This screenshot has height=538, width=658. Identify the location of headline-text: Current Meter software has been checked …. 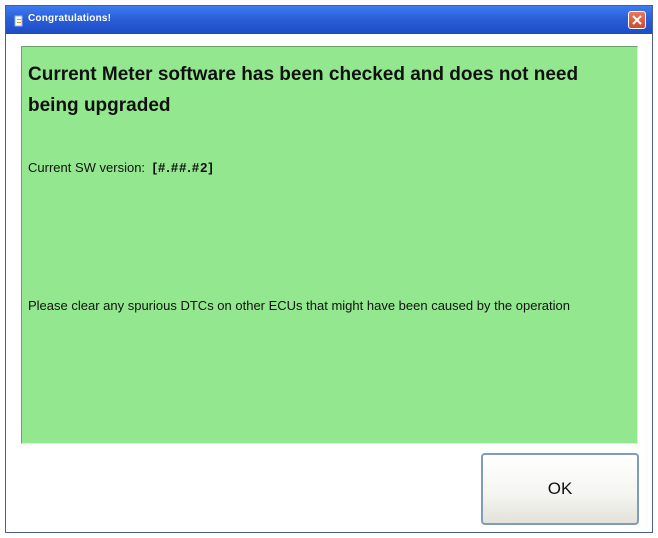
(303, 90).